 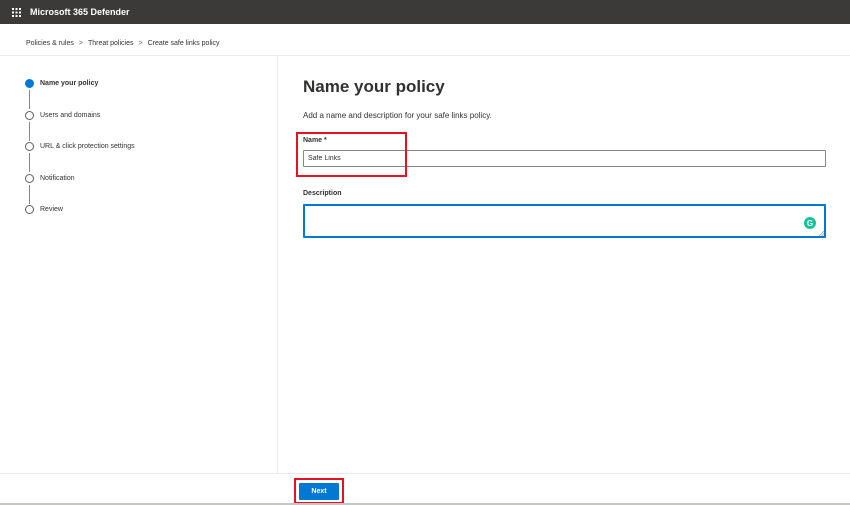 I want to click on app-title: Microsoft 365 Defender, so click(x=80, y=12).